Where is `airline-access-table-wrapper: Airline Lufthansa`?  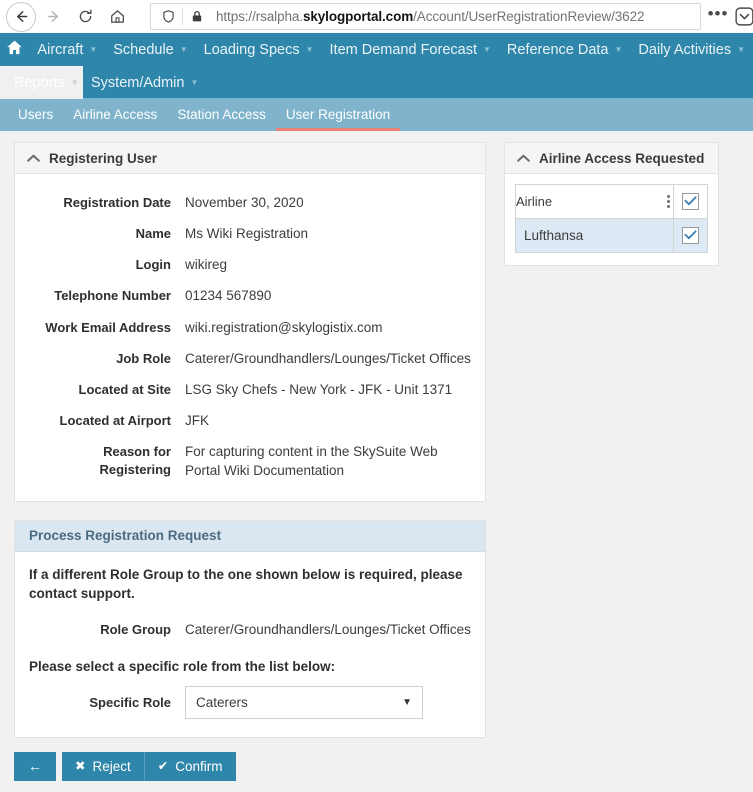 airline-access-table-wrapper: Airline Lufthansa is located at coordinates (611, 219).